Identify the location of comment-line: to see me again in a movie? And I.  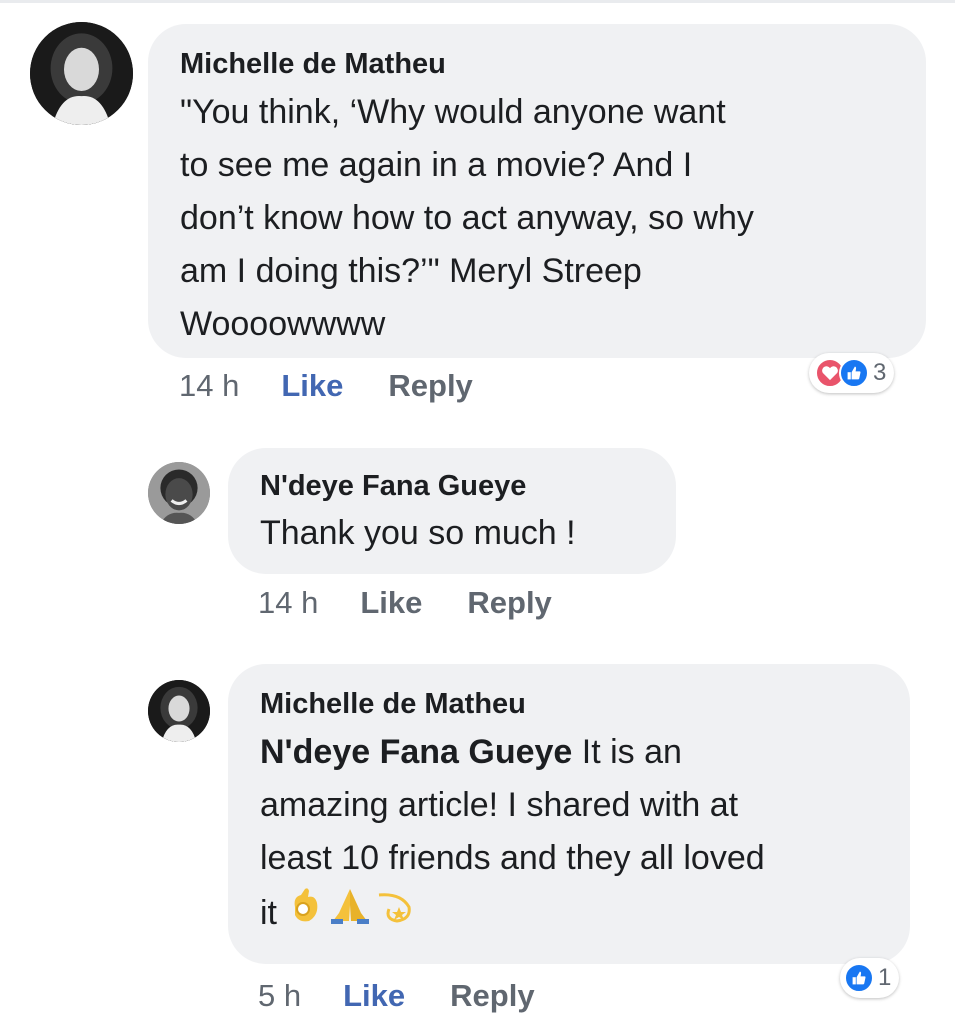
(436, 165).